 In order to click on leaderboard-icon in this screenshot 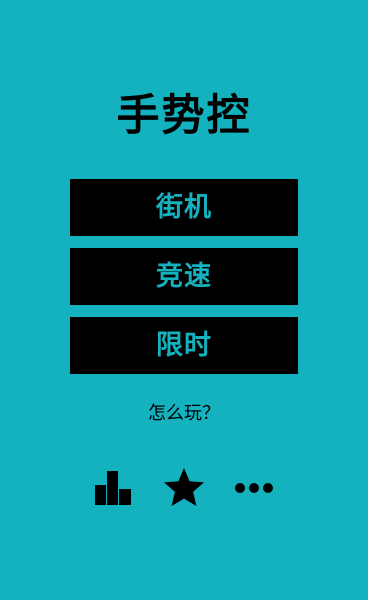, I will do `click(113, 488)`.